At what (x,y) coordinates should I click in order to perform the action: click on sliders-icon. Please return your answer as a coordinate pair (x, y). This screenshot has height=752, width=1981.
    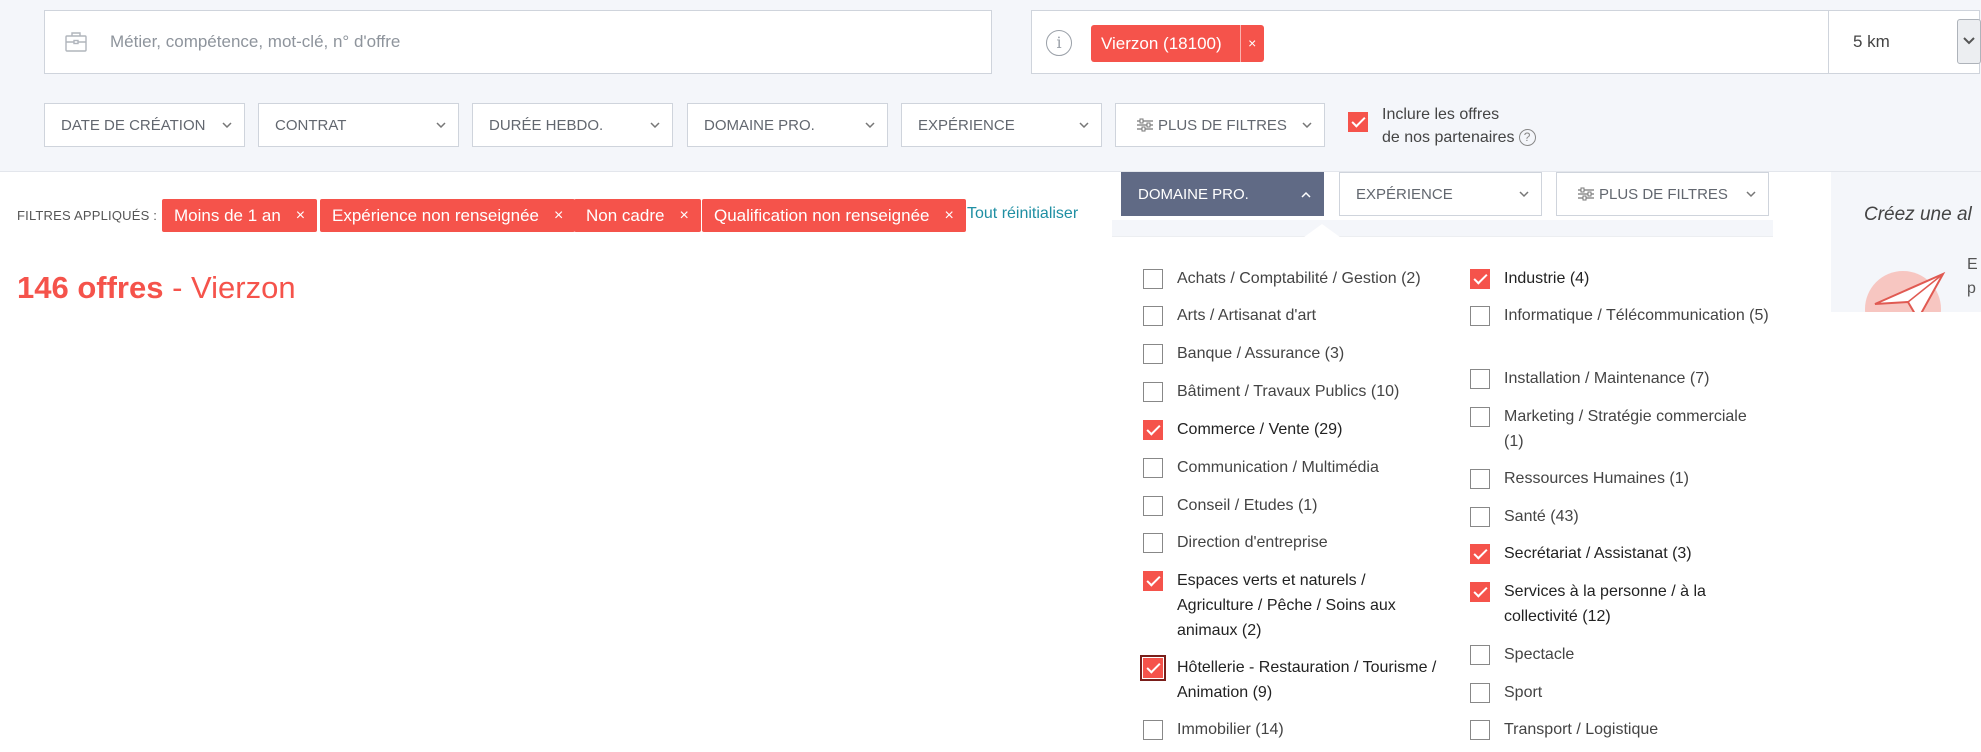
    Looking at the image, I should click on (1145, 125).